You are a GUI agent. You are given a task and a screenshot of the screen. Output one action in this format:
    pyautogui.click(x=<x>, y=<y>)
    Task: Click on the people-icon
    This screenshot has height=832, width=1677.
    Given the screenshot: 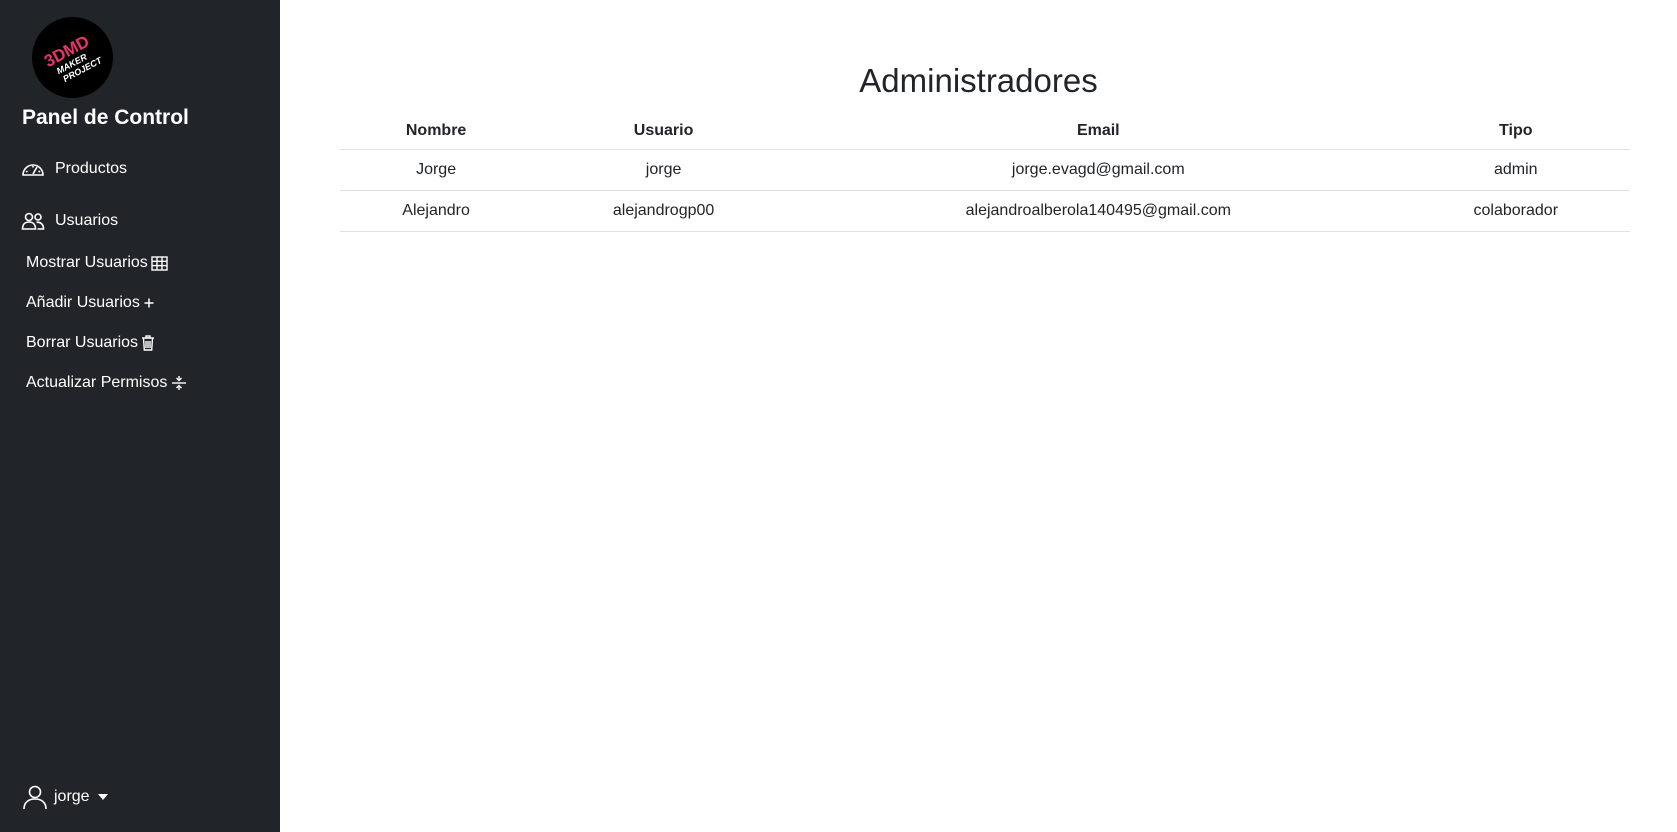 What is the action you would take?
    pyautogui.click(x=34, y=221)
    